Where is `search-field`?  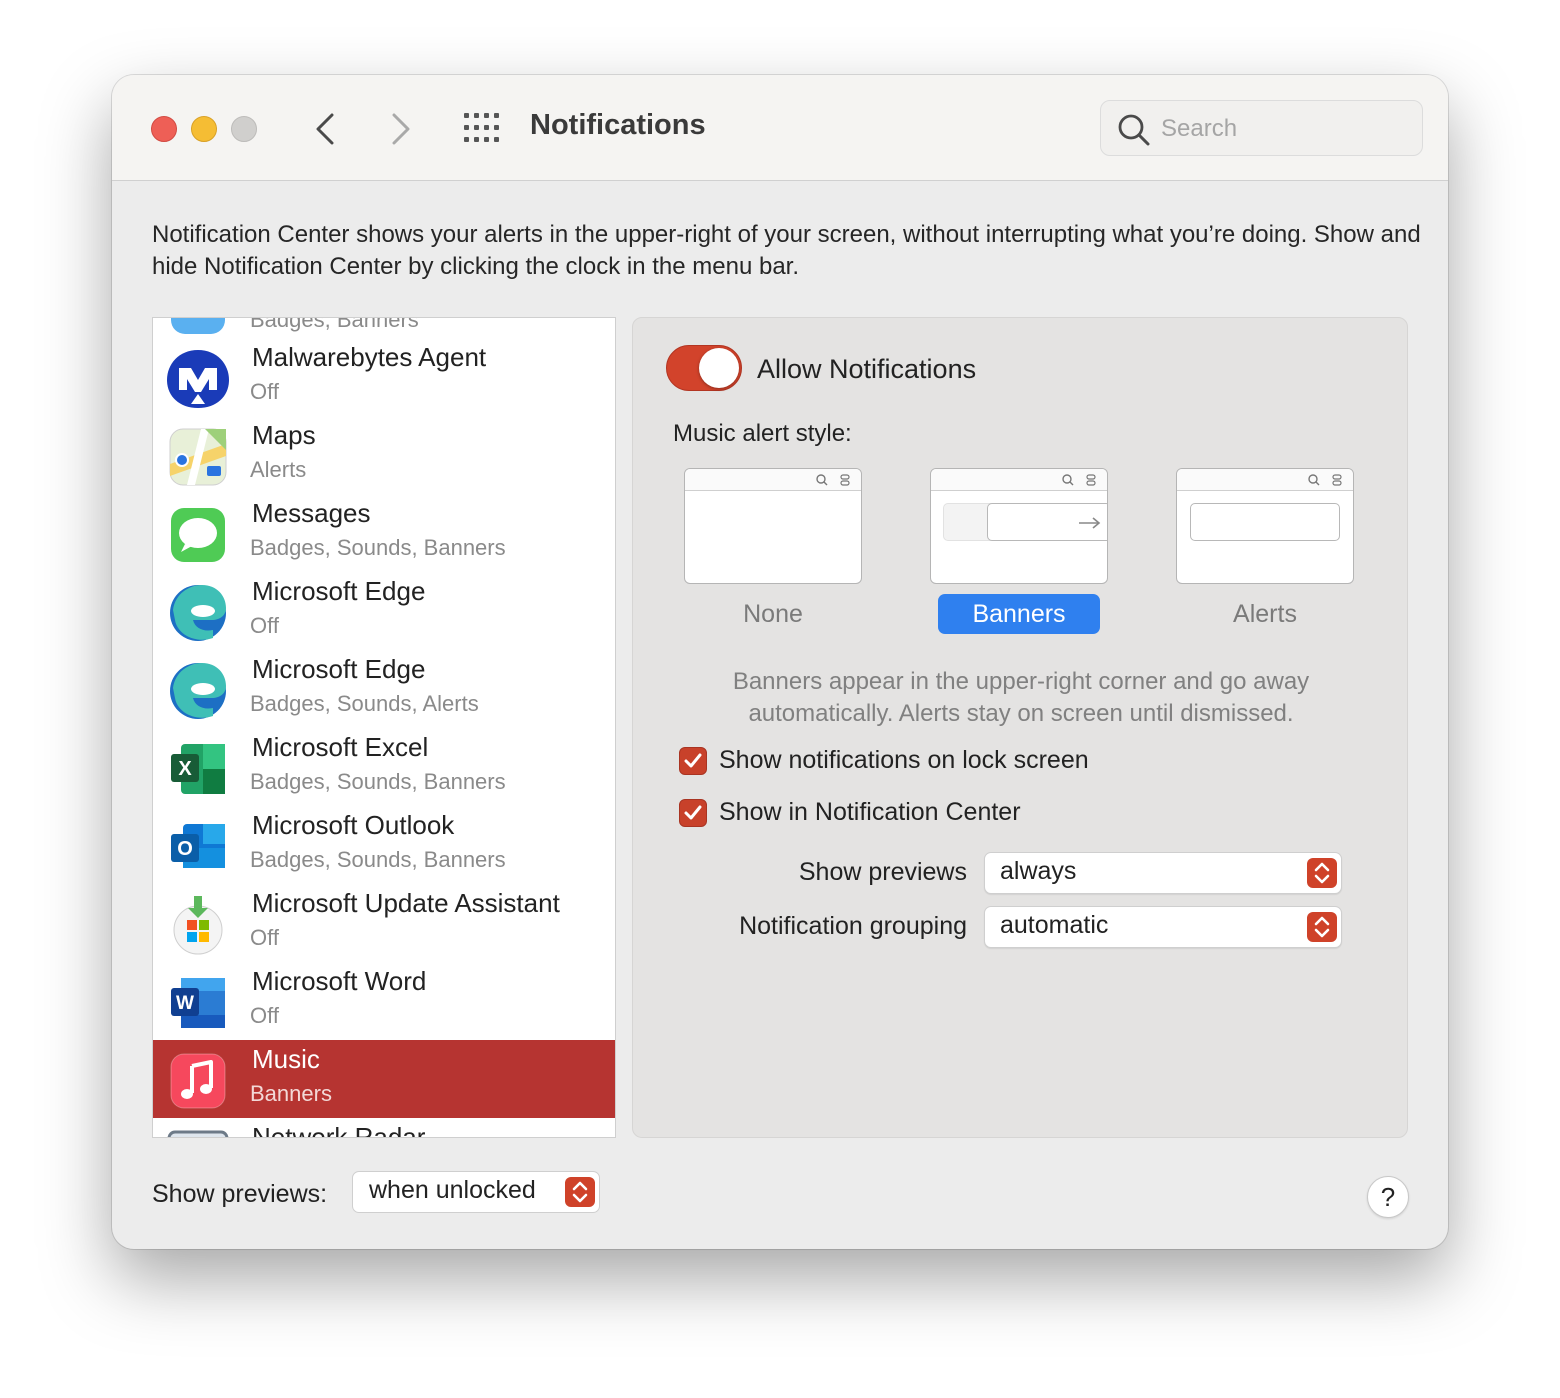
search-field is located at coordinates (1261, 128).